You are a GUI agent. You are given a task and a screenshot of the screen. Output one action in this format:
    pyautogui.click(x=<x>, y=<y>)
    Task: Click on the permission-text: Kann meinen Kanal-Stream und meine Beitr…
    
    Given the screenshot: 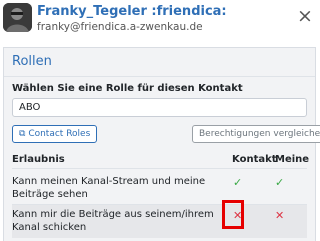 What is the action you would take?
    pyautogui.click(x=109, y=188)
    